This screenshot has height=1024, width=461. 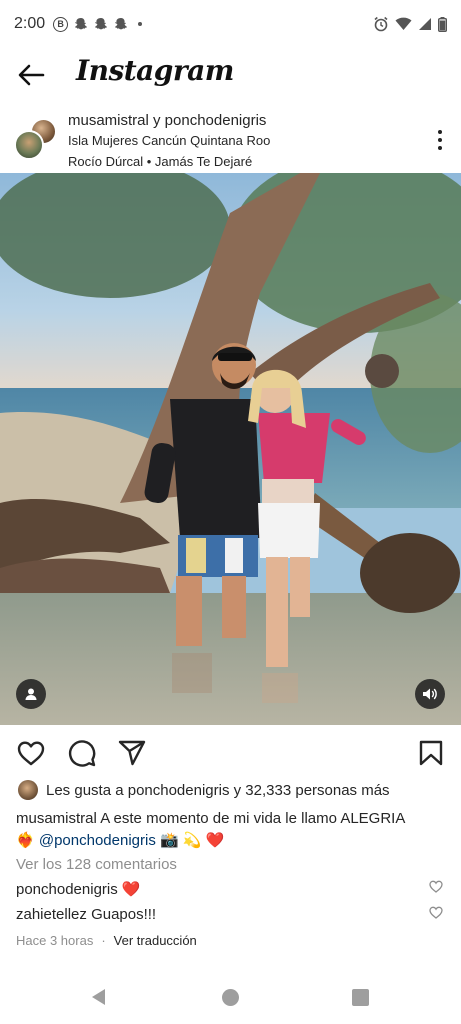 What do you see at coordinates (360, 997) in the screenshot?
I see `nav-recents-icon` at bounding box center [360, 997].